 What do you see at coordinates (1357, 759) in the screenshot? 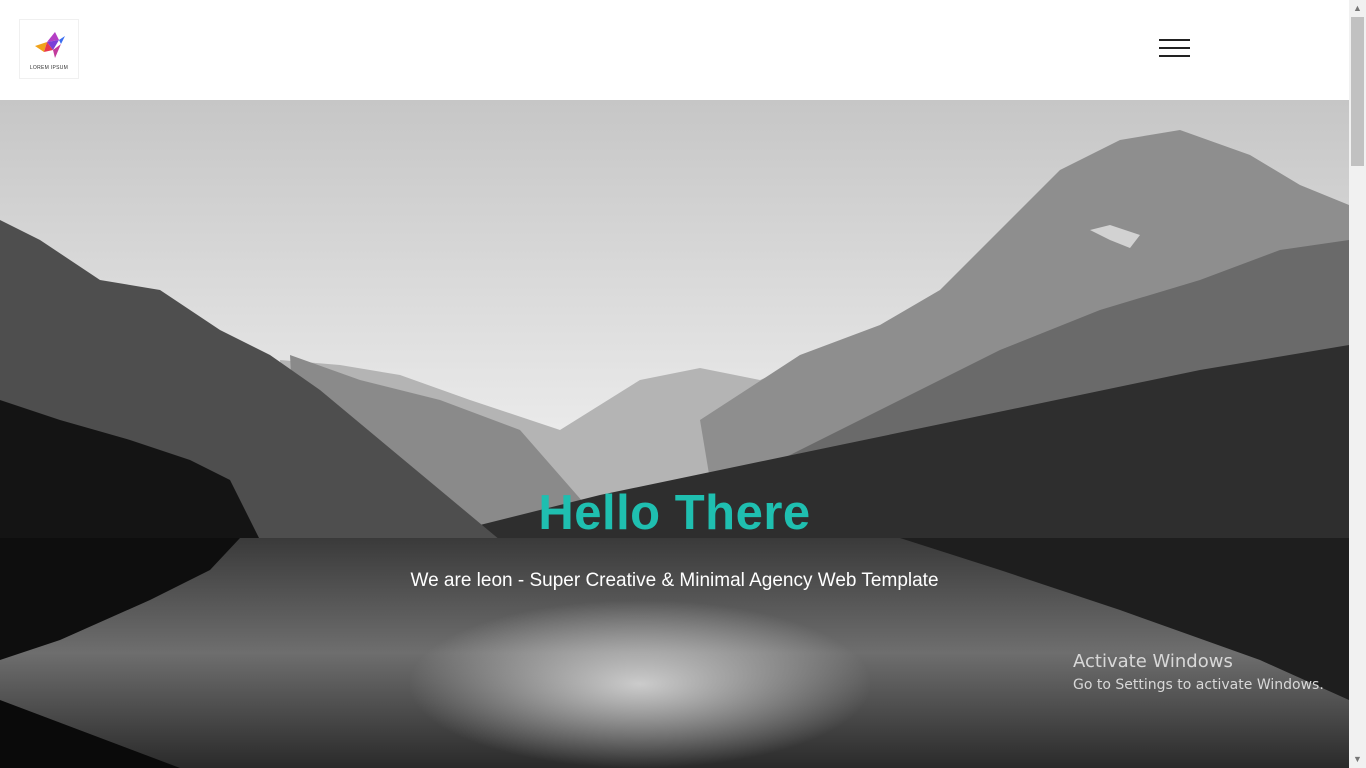
I see `scroll-down-arrow-icon: ▼` at bounding box center [1357, 759].